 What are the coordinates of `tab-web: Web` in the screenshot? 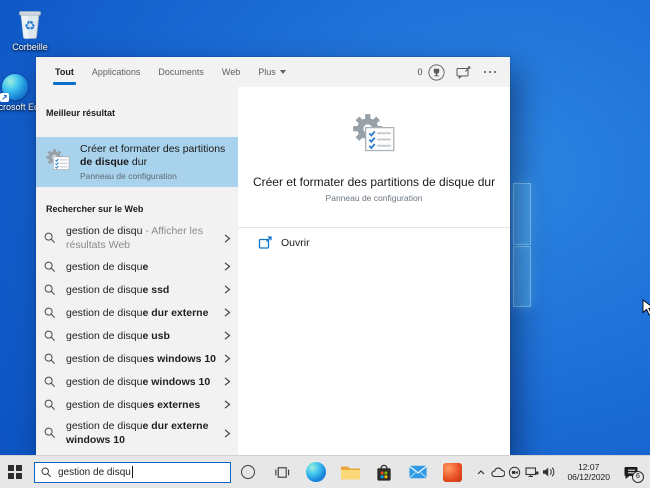 It's located at (231, 72).